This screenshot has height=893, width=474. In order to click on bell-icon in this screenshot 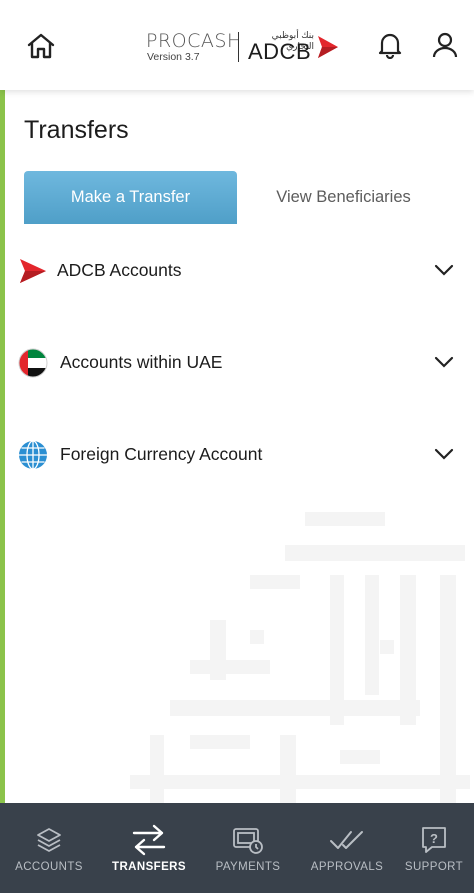, I will do `click(390, 45)`.